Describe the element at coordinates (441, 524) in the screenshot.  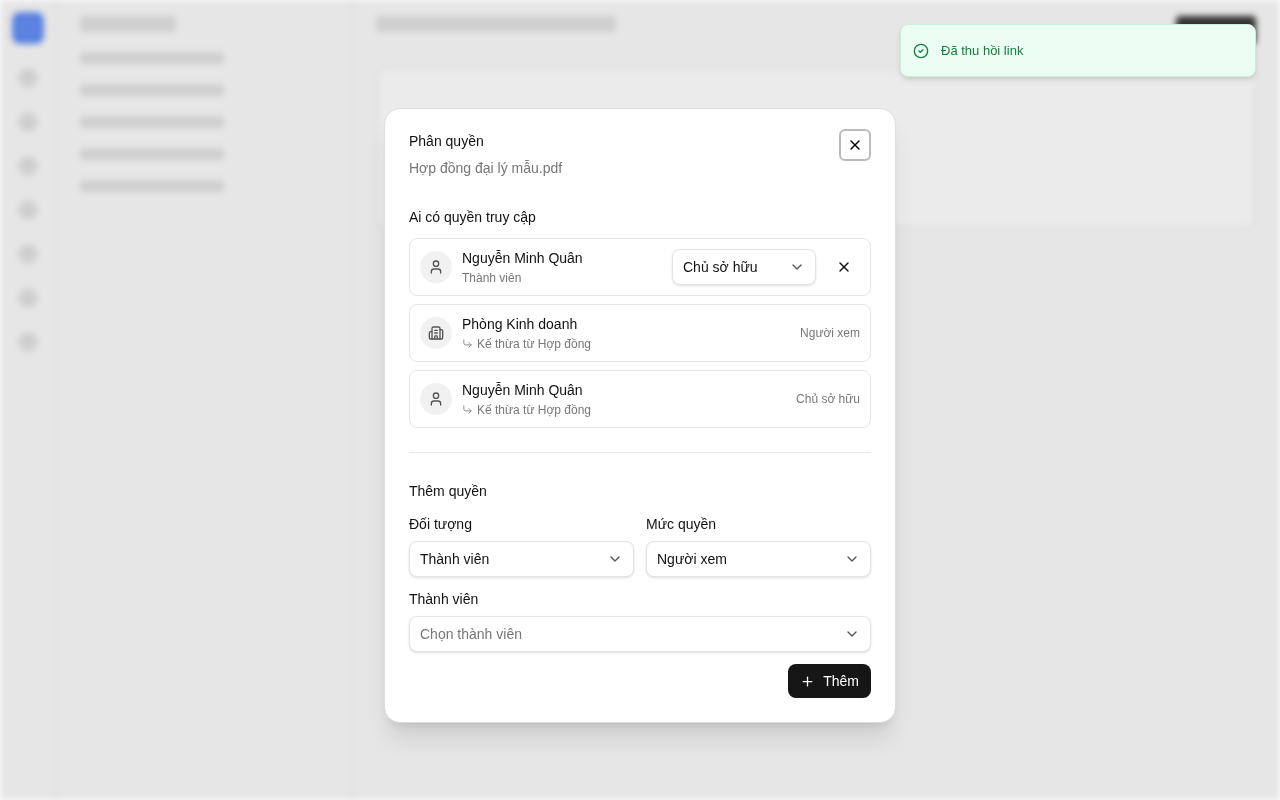
I see `field-label: Đối tượng` at that location.